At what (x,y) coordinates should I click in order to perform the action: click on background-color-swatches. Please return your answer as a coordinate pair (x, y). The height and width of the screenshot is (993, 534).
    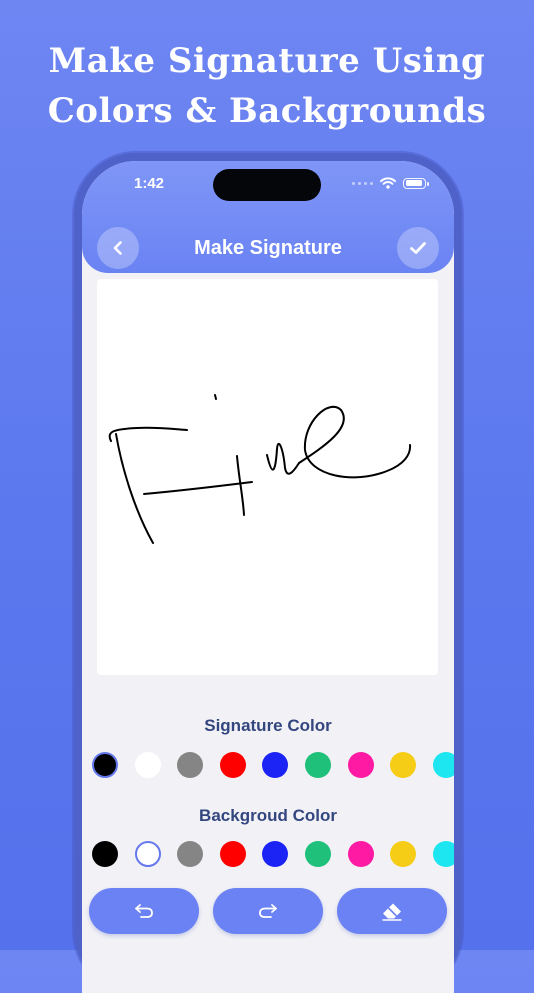
    Looking at the image, I should click on (273, 855).